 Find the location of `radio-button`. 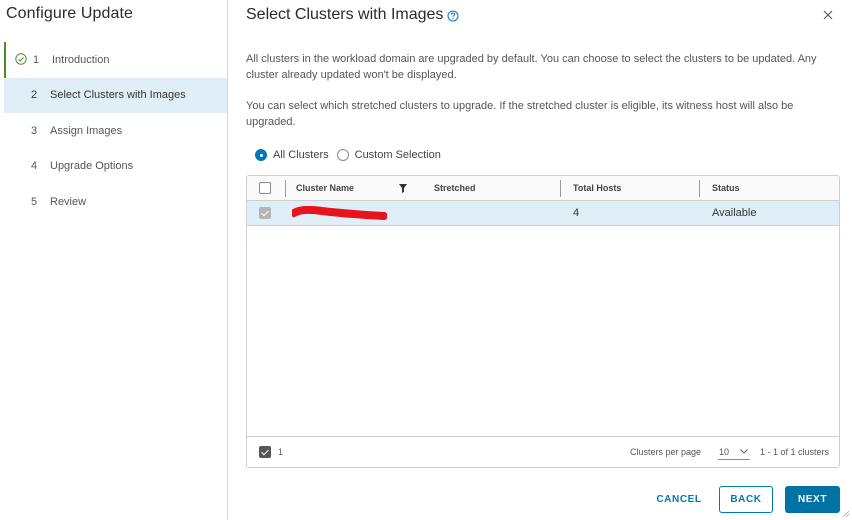

radio-button is located at coordinates (342, 155).